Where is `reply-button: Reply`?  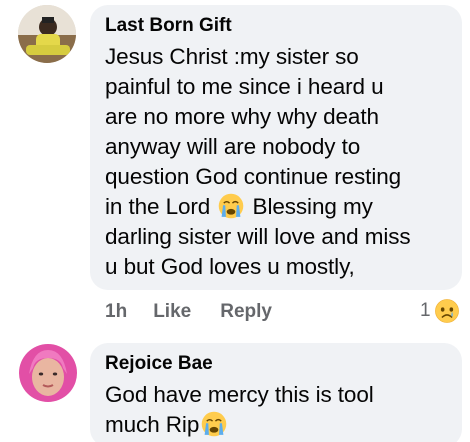
reply-button: Reply is located at coordinates (246, 312).